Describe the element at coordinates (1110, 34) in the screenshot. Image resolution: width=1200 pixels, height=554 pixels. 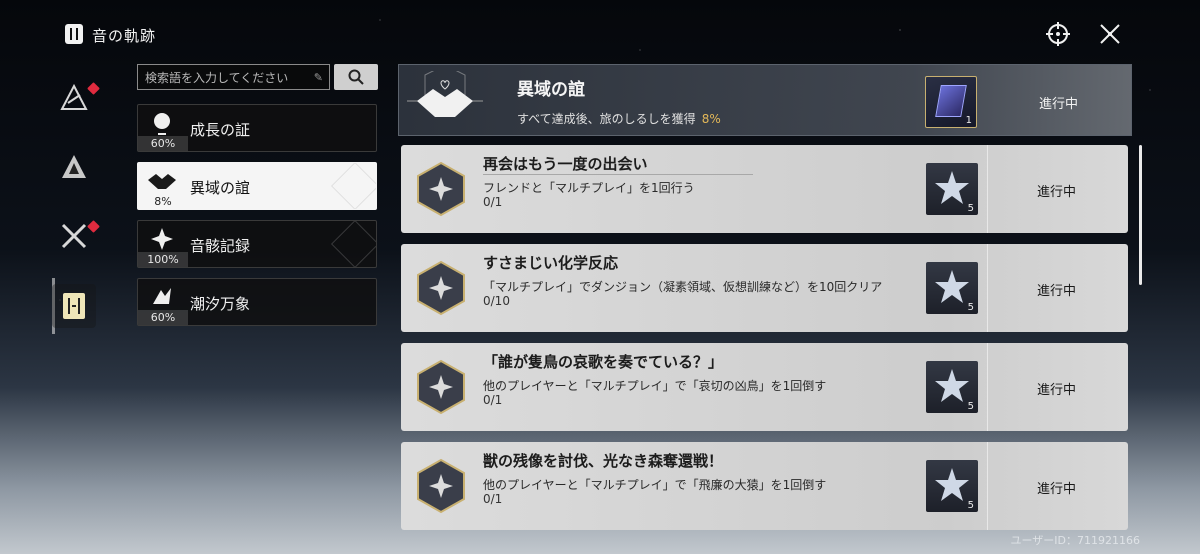
I see `close-icon` at that location.